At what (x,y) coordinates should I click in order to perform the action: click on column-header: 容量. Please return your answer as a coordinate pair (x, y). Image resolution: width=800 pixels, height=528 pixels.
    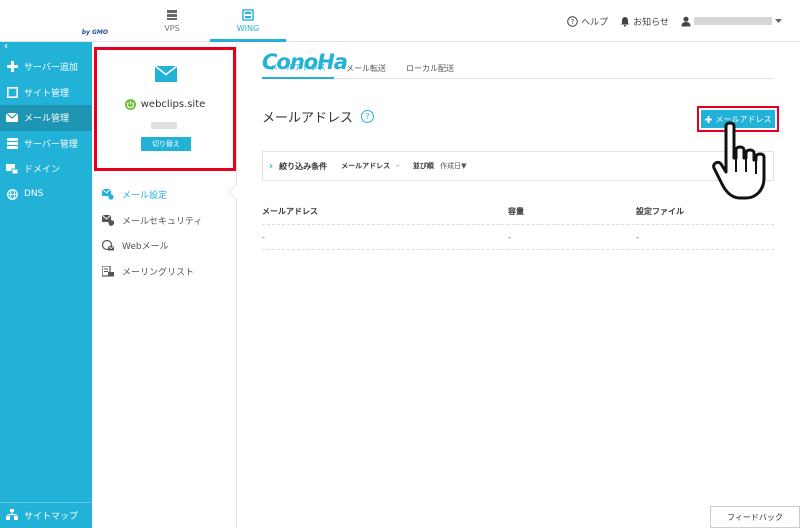
    Looking at the image, I should click on (572, 211).